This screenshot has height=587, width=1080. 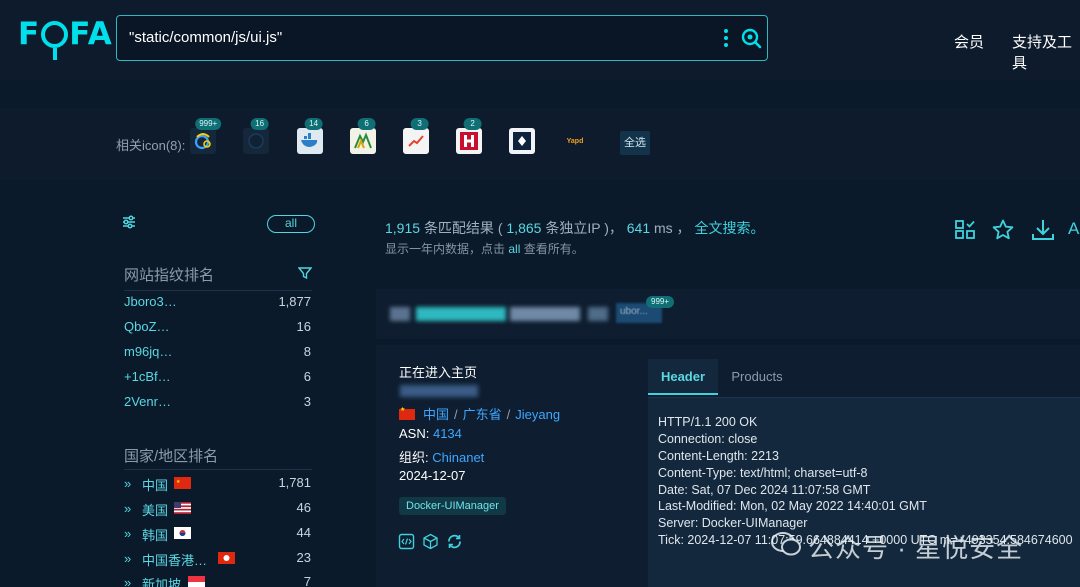 What do you see at coordinates (259, 124) in the screenshot?
I see `icon-count-badge: 16` at bounding box center [259, 124].